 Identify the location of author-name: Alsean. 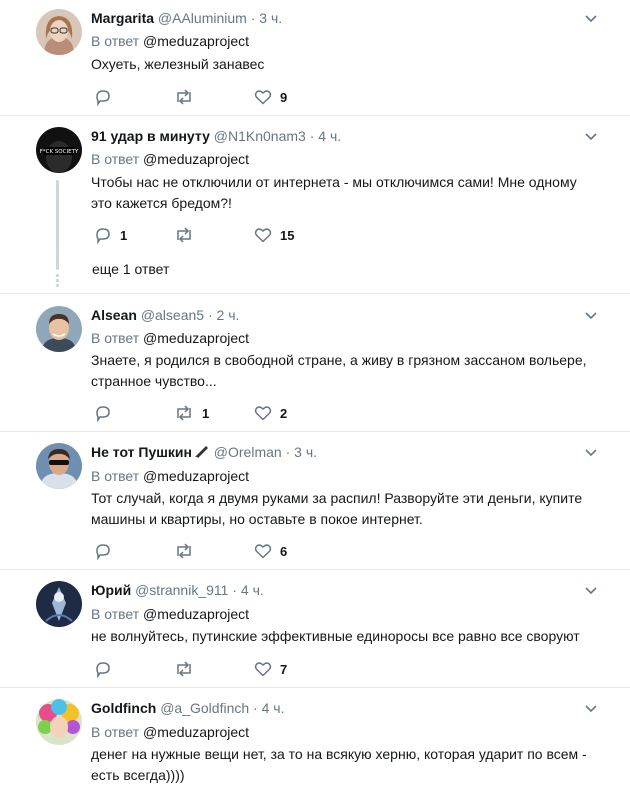
(114, 315).